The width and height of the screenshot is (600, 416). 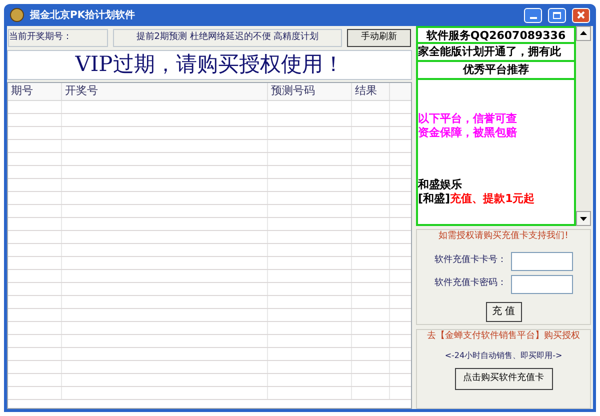 What do you see at coordinates (533, 15) in the screenshot?
I see `minimize-button` at bounding box center [533, 15].